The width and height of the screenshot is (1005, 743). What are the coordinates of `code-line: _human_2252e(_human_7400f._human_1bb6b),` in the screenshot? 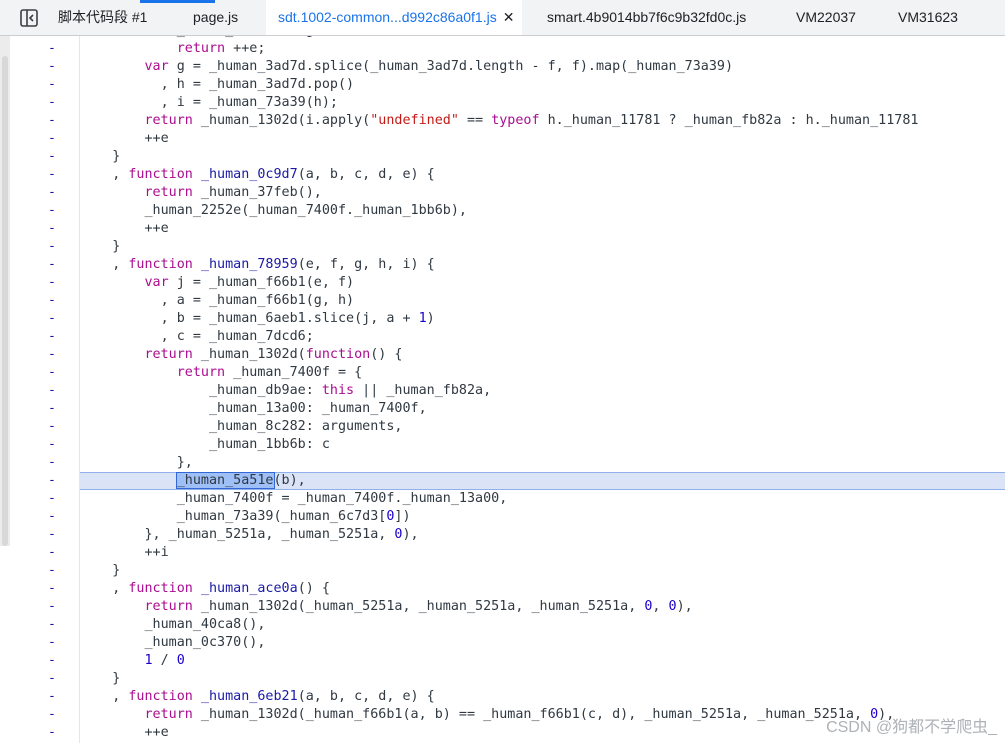 It's located at (542, 211).